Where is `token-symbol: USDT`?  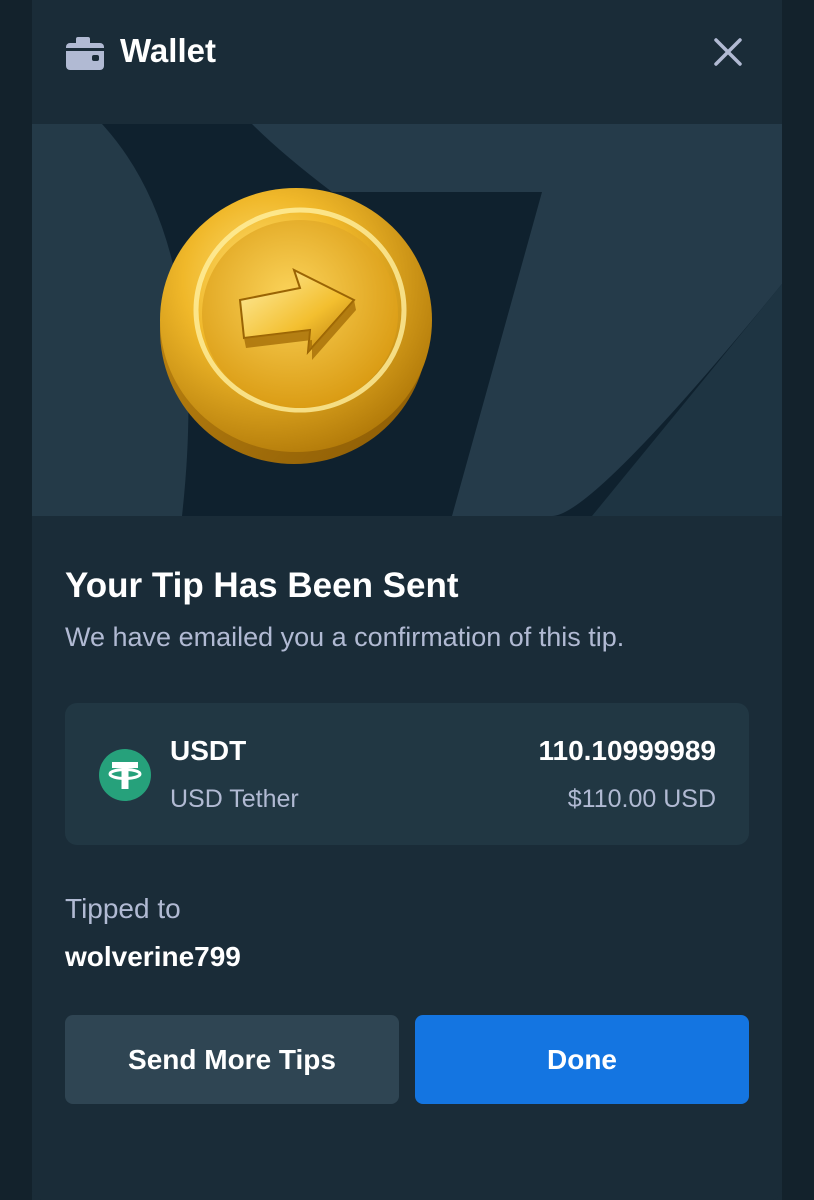 token-symbol: USDT is located at coordinates (208, 750).